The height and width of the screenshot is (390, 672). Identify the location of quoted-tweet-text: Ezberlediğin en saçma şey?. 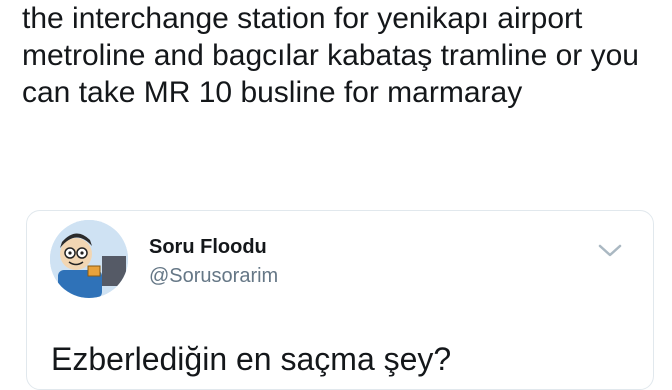
(251, 359).